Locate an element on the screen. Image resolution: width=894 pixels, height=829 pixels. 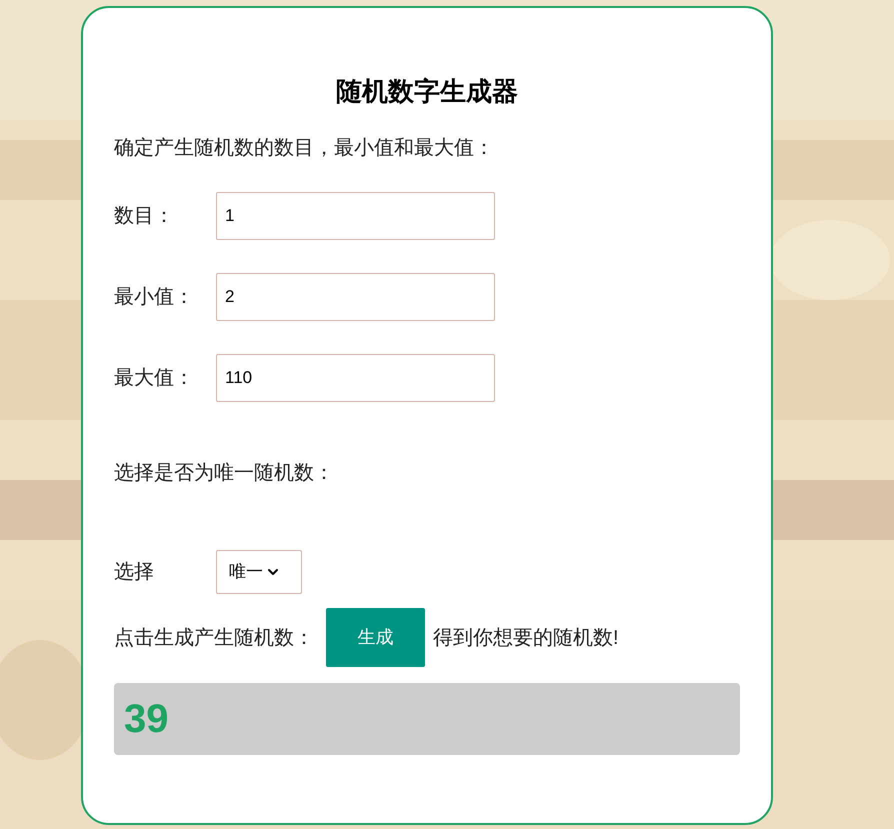
input-field: 1 is located at coordinates (355, 216).